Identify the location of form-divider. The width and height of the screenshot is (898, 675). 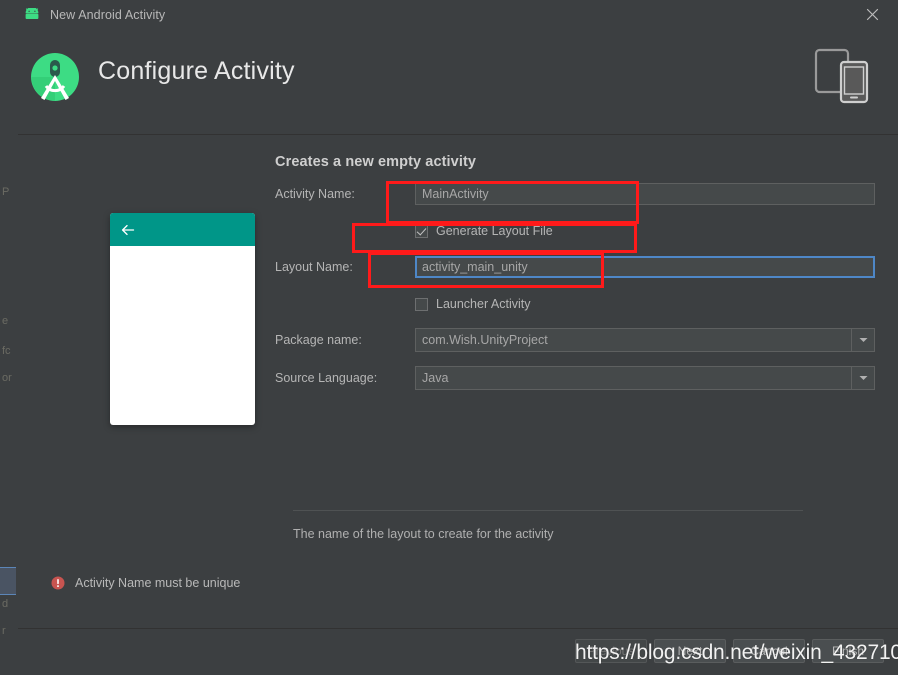
(548, 510).